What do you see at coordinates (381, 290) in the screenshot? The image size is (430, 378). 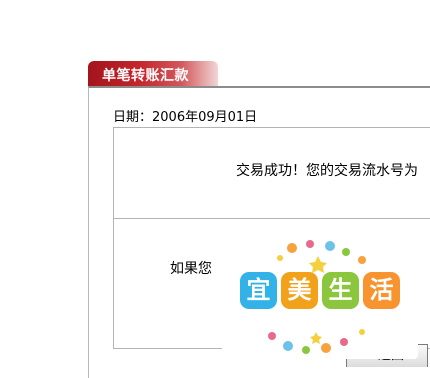 I see `watermark-char: 活` at bounding box center [381, 290].